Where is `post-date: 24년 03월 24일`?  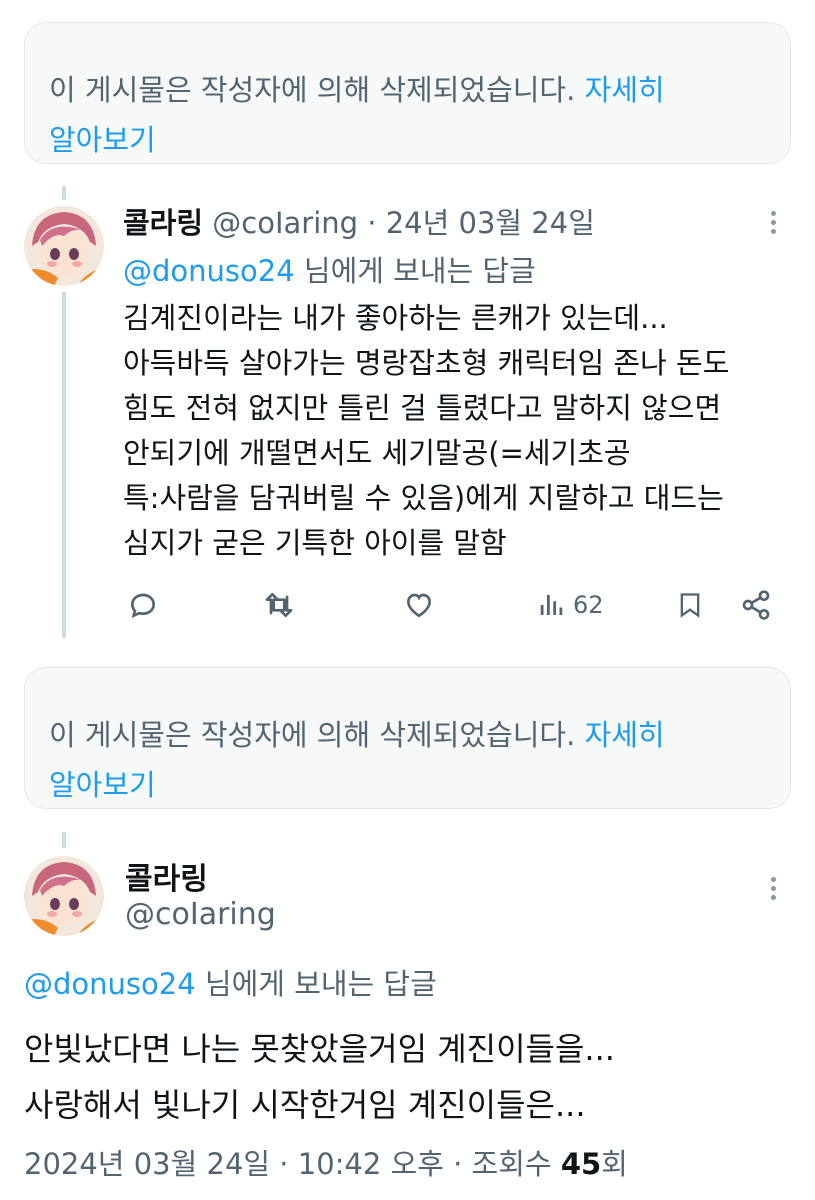 post-date: 24년 03월 24일 is located at coordinates (490, 223).